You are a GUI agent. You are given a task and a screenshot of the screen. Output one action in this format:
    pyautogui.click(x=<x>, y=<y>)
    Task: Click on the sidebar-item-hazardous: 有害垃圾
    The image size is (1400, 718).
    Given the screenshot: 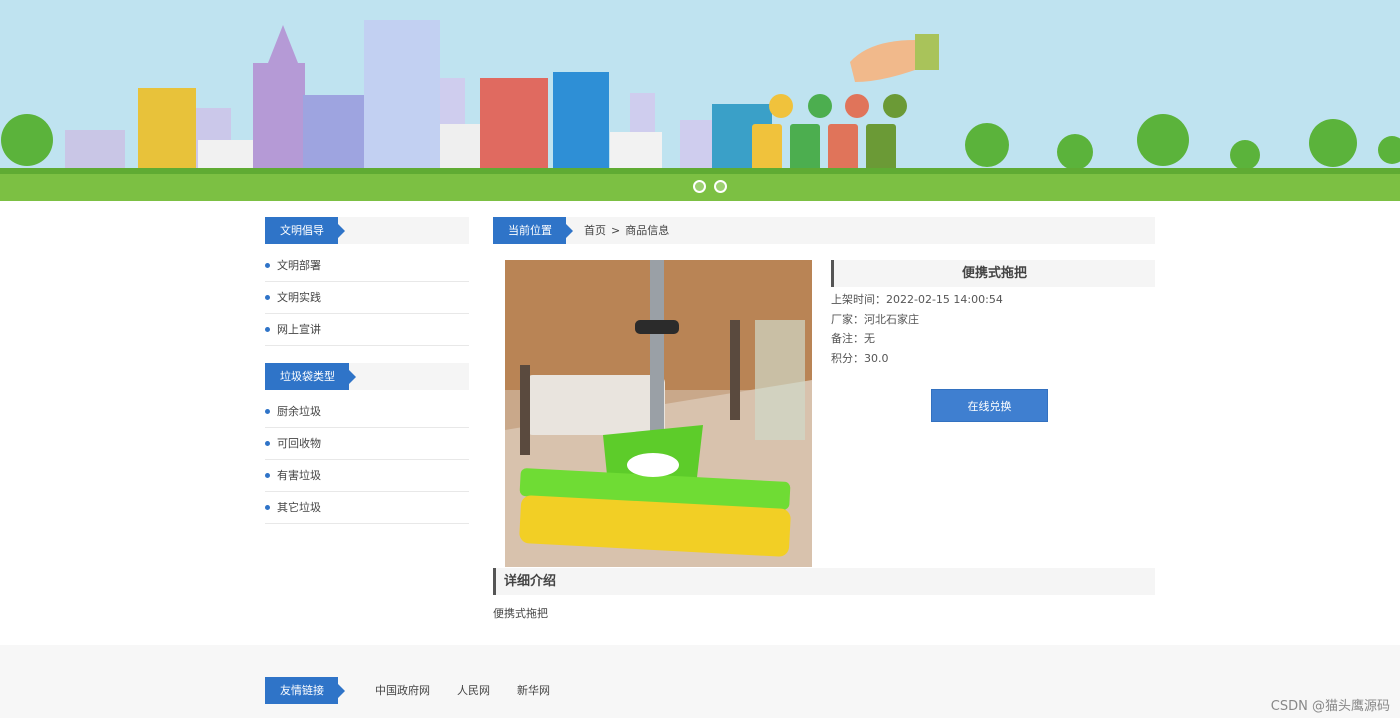 What is the action you would take?
    pyautogui.click(x=367, y=476)
    